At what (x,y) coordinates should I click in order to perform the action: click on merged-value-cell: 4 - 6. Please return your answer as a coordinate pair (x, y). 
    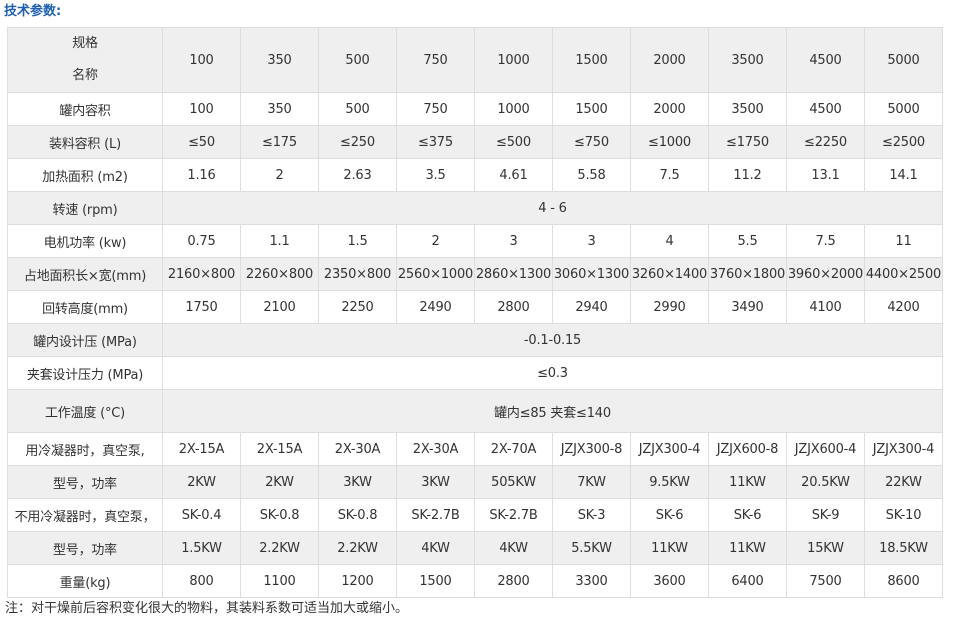
    Looking at the image, I should click on (552, 208).